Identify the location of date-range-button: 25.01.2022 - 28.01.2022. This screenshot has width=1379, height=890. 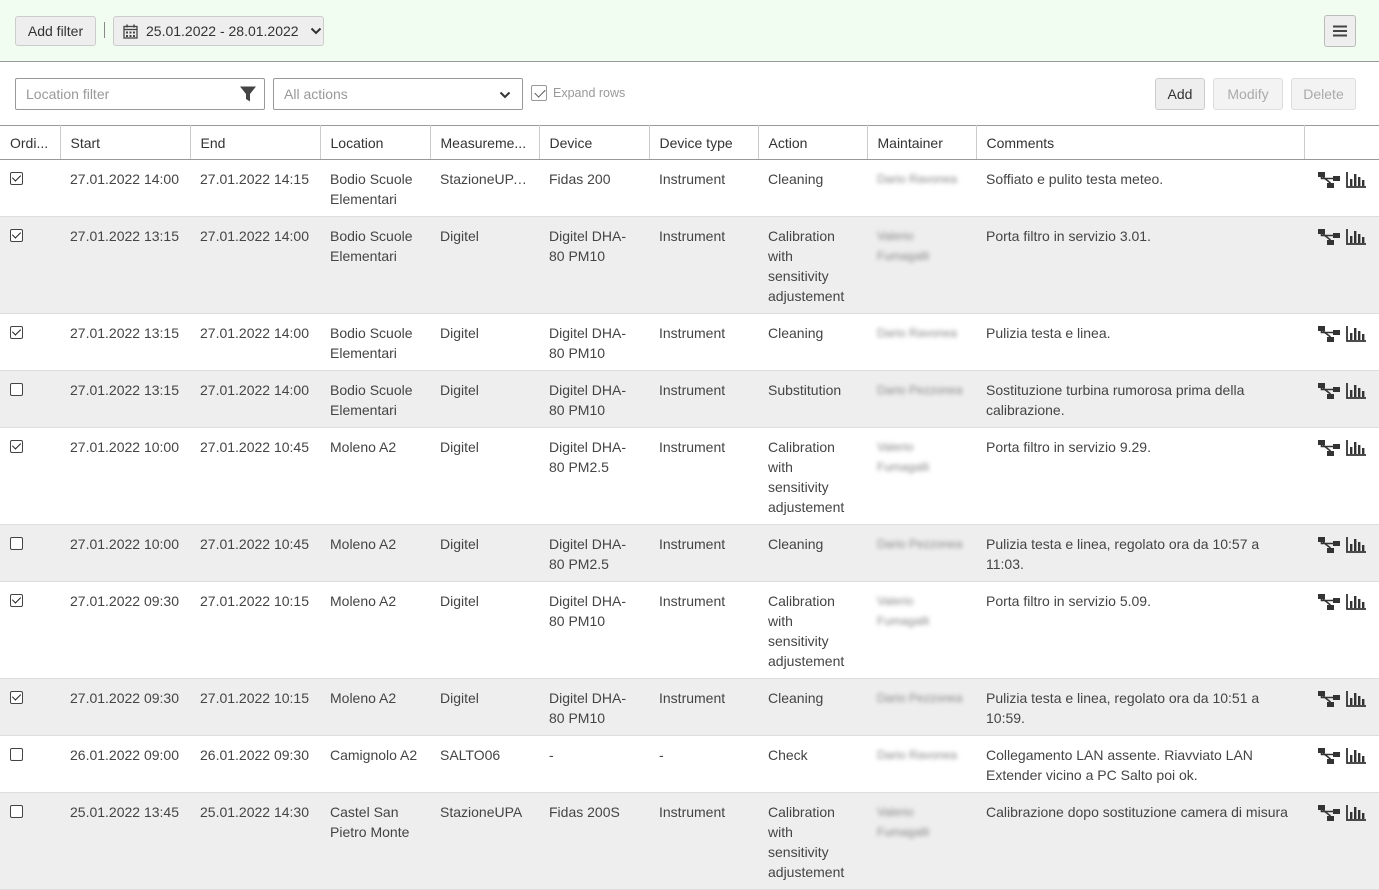
(218, 31).